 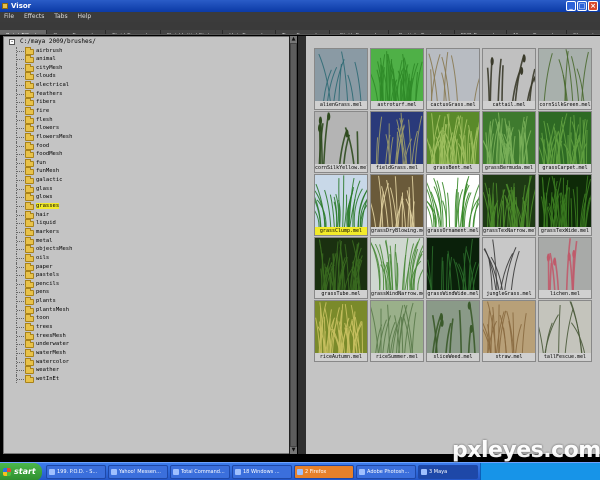 I want to click on tab-10: Character Clips, so click(x=583, y=32).